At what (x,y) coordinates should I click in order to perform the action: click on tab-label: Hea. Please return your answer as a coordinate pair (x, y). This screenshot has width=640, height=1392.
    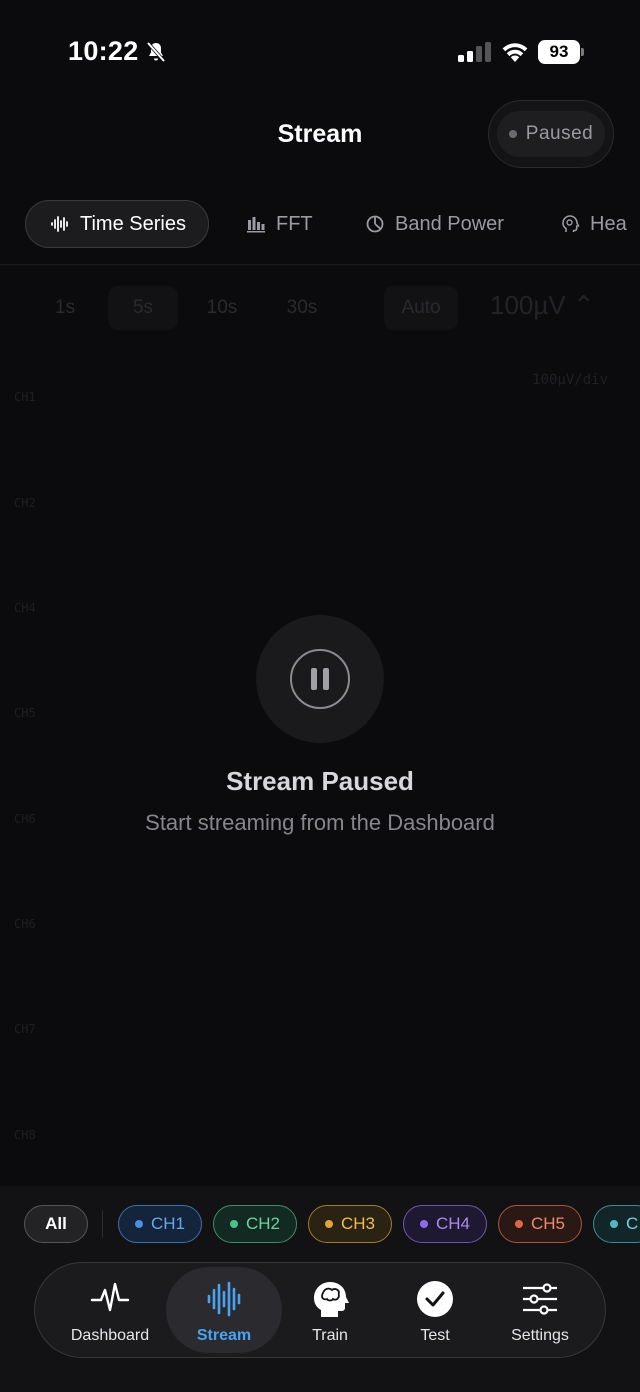
    Looking at the image, I should click on (608, 223).